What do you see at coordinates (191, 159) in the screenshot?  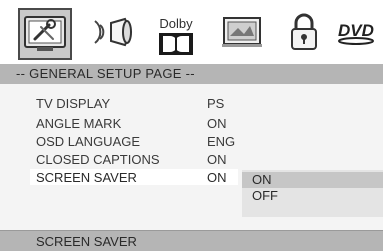 I see `setting-row-closed-captions: CLOSED CAPTIONS ON` at bounding box center [191, 159].